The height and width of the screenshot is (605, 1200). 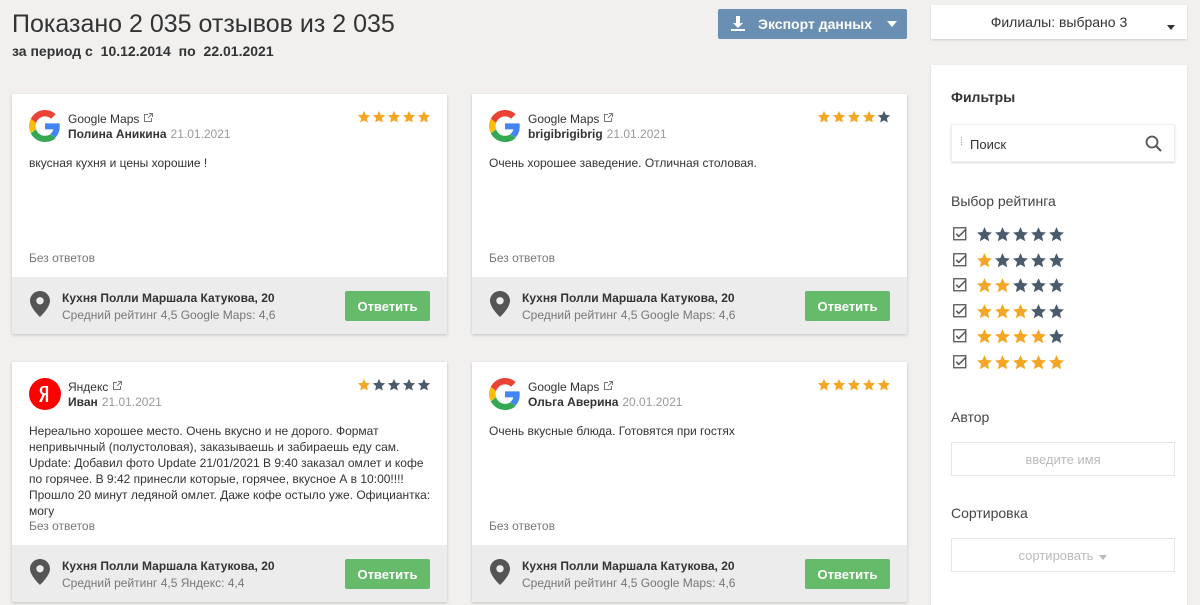 What do you see at coordinates (892, 24) in the screenshot?
I see `chevron-down-icon` at bounding box center [892, 24].